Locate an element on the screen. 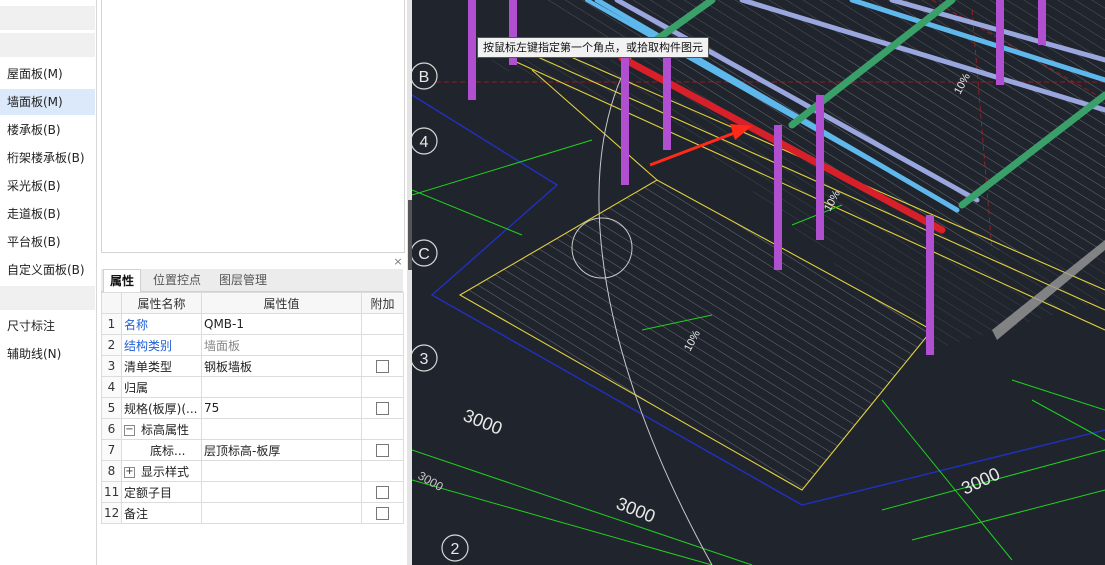 The image size is (1105, 565). property-name: + 显示样式 is located at coordinates (161, 471).